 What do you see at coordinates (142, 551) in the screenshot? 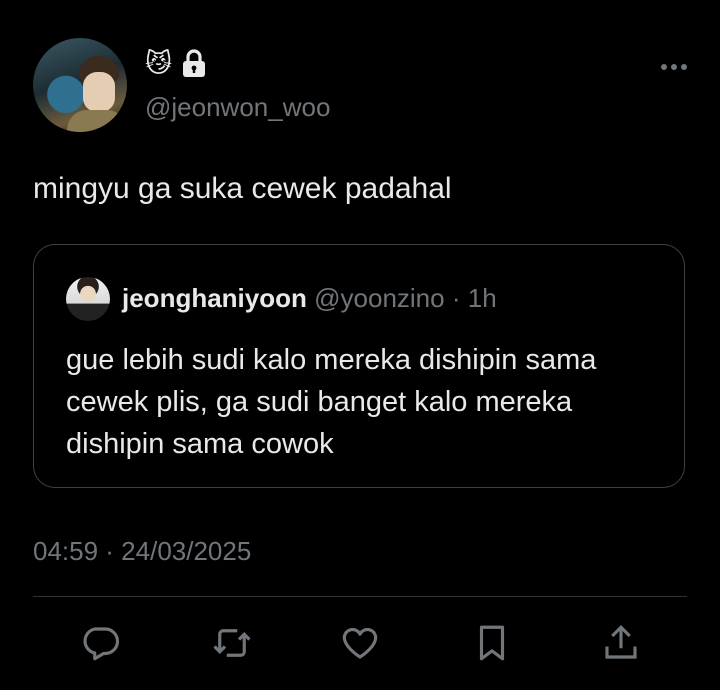
I see `tweet-timestamp: 04:59 · 24/03/2025` at bounding box center [142, 551].